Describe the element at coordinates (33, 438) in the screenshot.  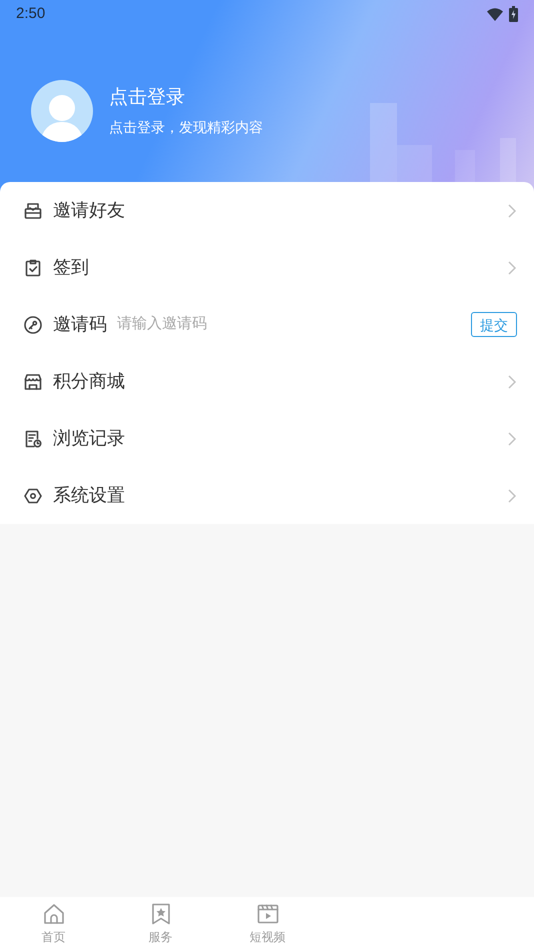
I see `document-clock-icon` at that location.